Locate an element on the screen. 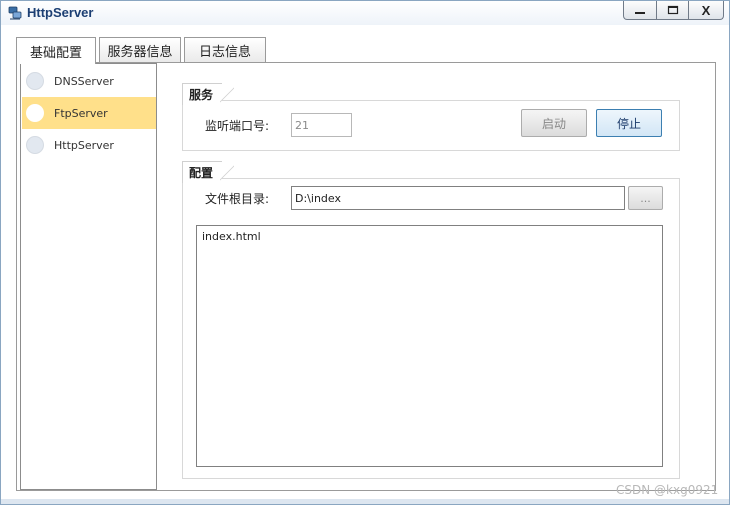  server-item-ftp: FtpServer is located at coordinates (89, 113).